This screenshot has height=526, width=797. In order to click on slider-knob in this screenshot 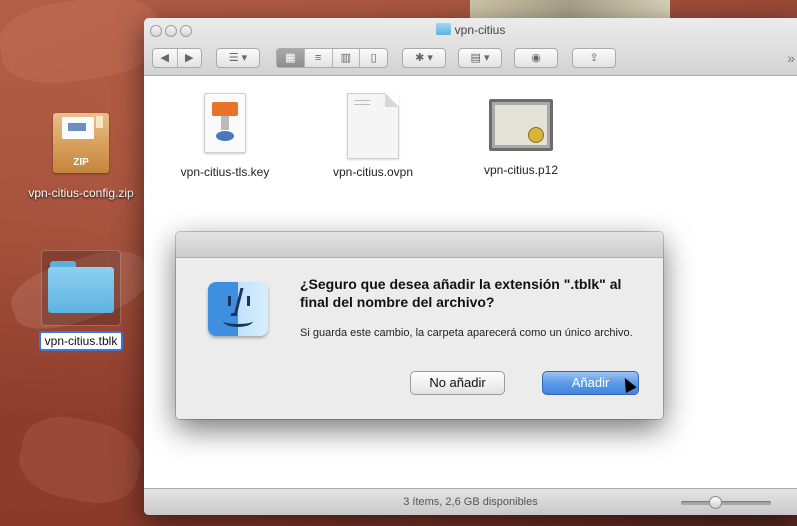, I will do `click(715, 502)`.